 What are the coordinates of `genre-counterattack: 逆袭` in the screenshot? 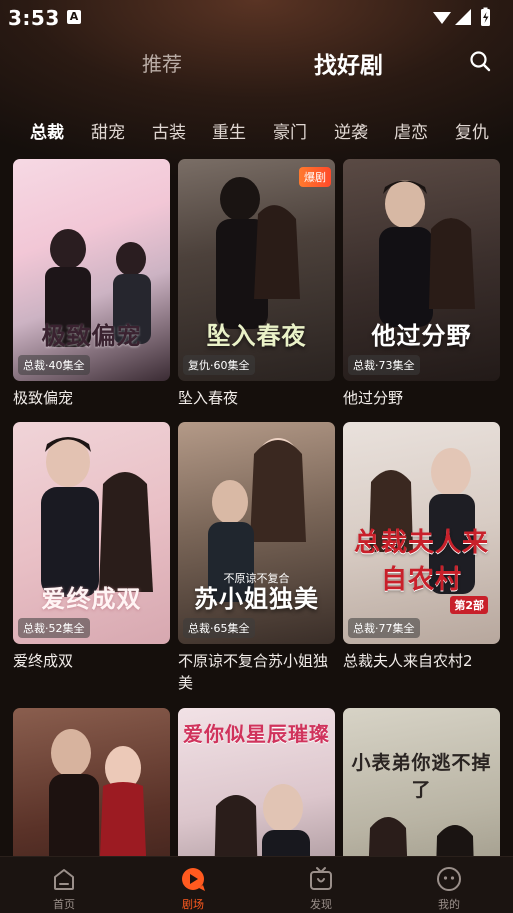 It's located at (351, 130).